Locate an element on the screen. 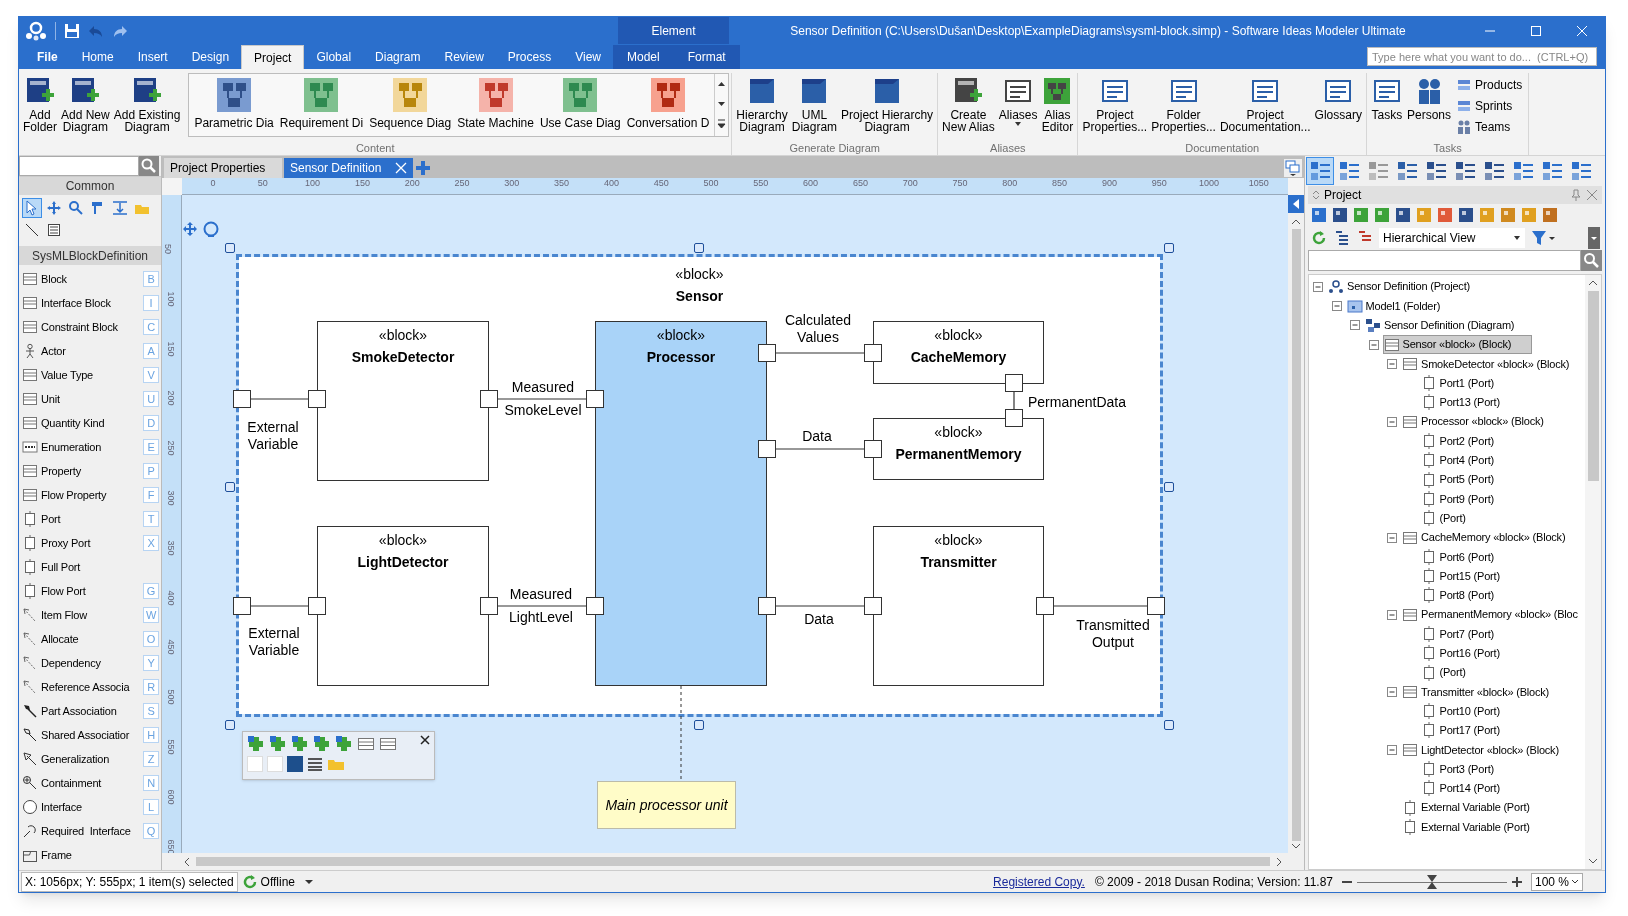 The width and height of the screenshot is (1628, 916). tree-item: Port4 (Port) is located at coordinates (1467, 460).